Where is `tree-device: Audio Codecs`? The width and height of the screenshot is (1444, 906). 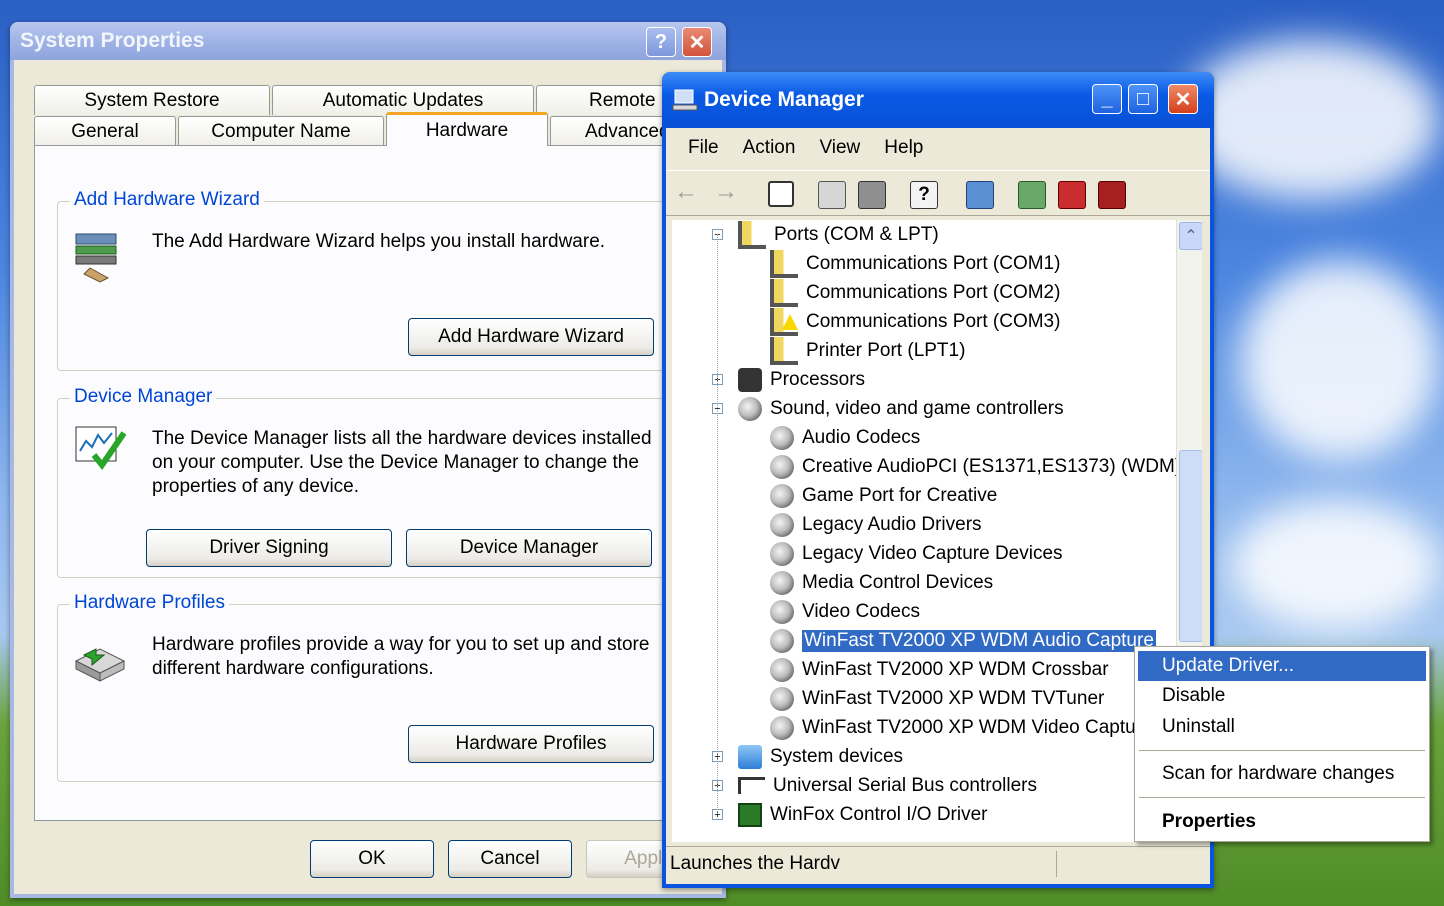
tree-device: Audio Codecs is located at coordinates (845, 437).